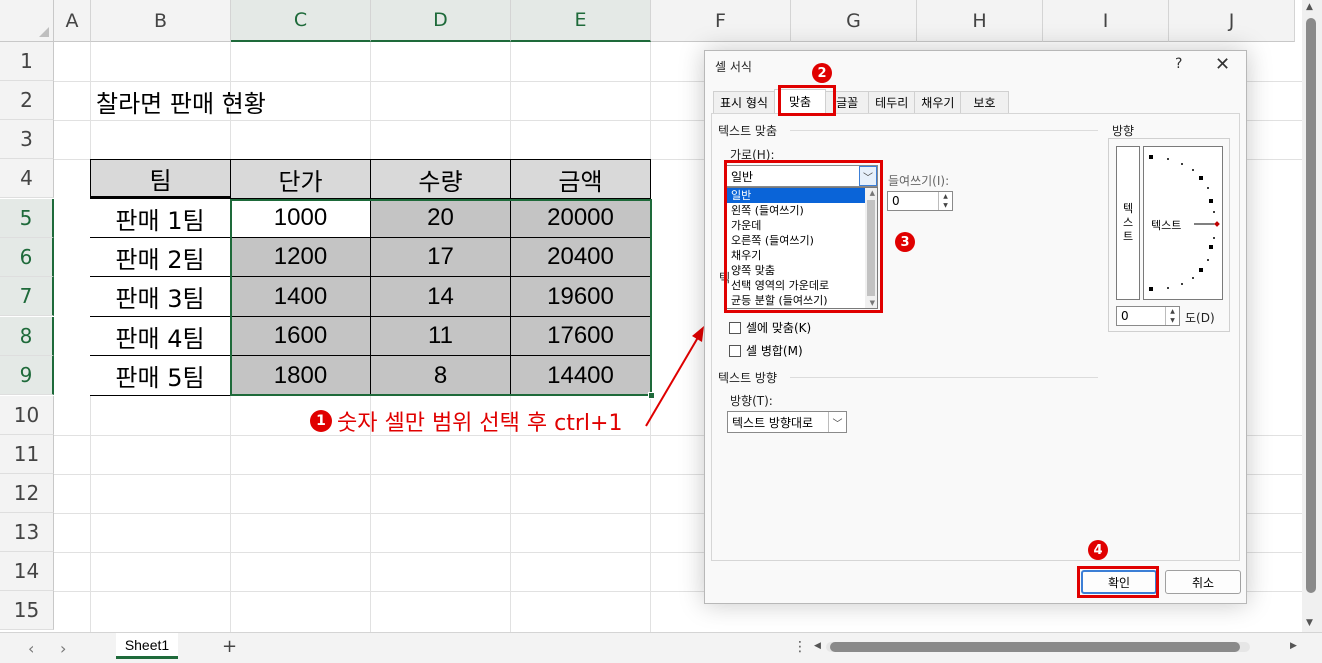  Describe the element at coordinates (800, 101) in the screenshot. I see `tab-alignment: 맞춤` at that location.